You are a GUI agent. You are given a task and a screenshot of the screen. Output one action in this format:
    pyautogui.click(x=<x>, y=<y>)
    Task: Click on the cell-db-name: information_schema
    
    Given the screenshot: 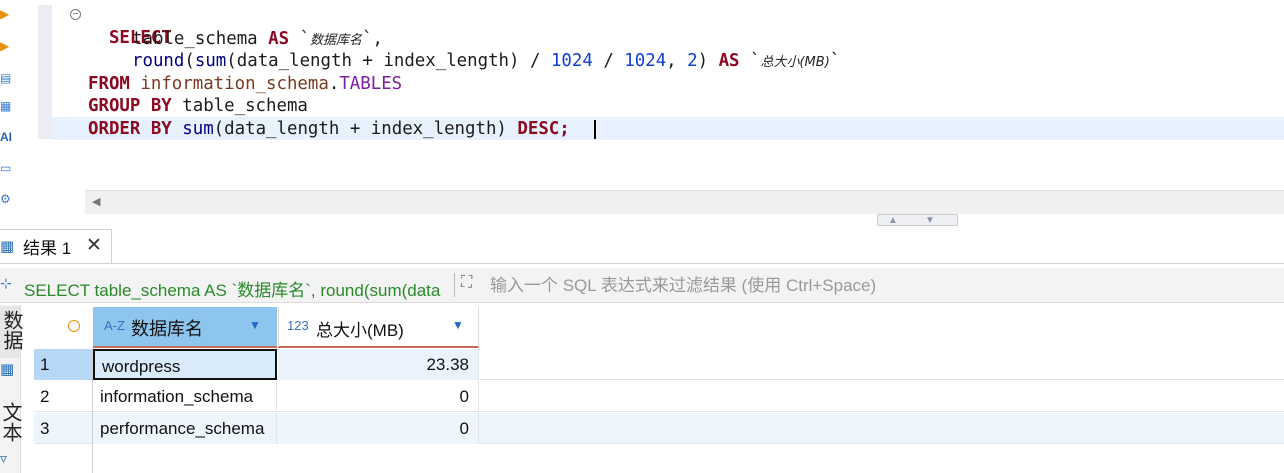 What is the action you would take?
    pyautogui.click(x=185, y=396)
    